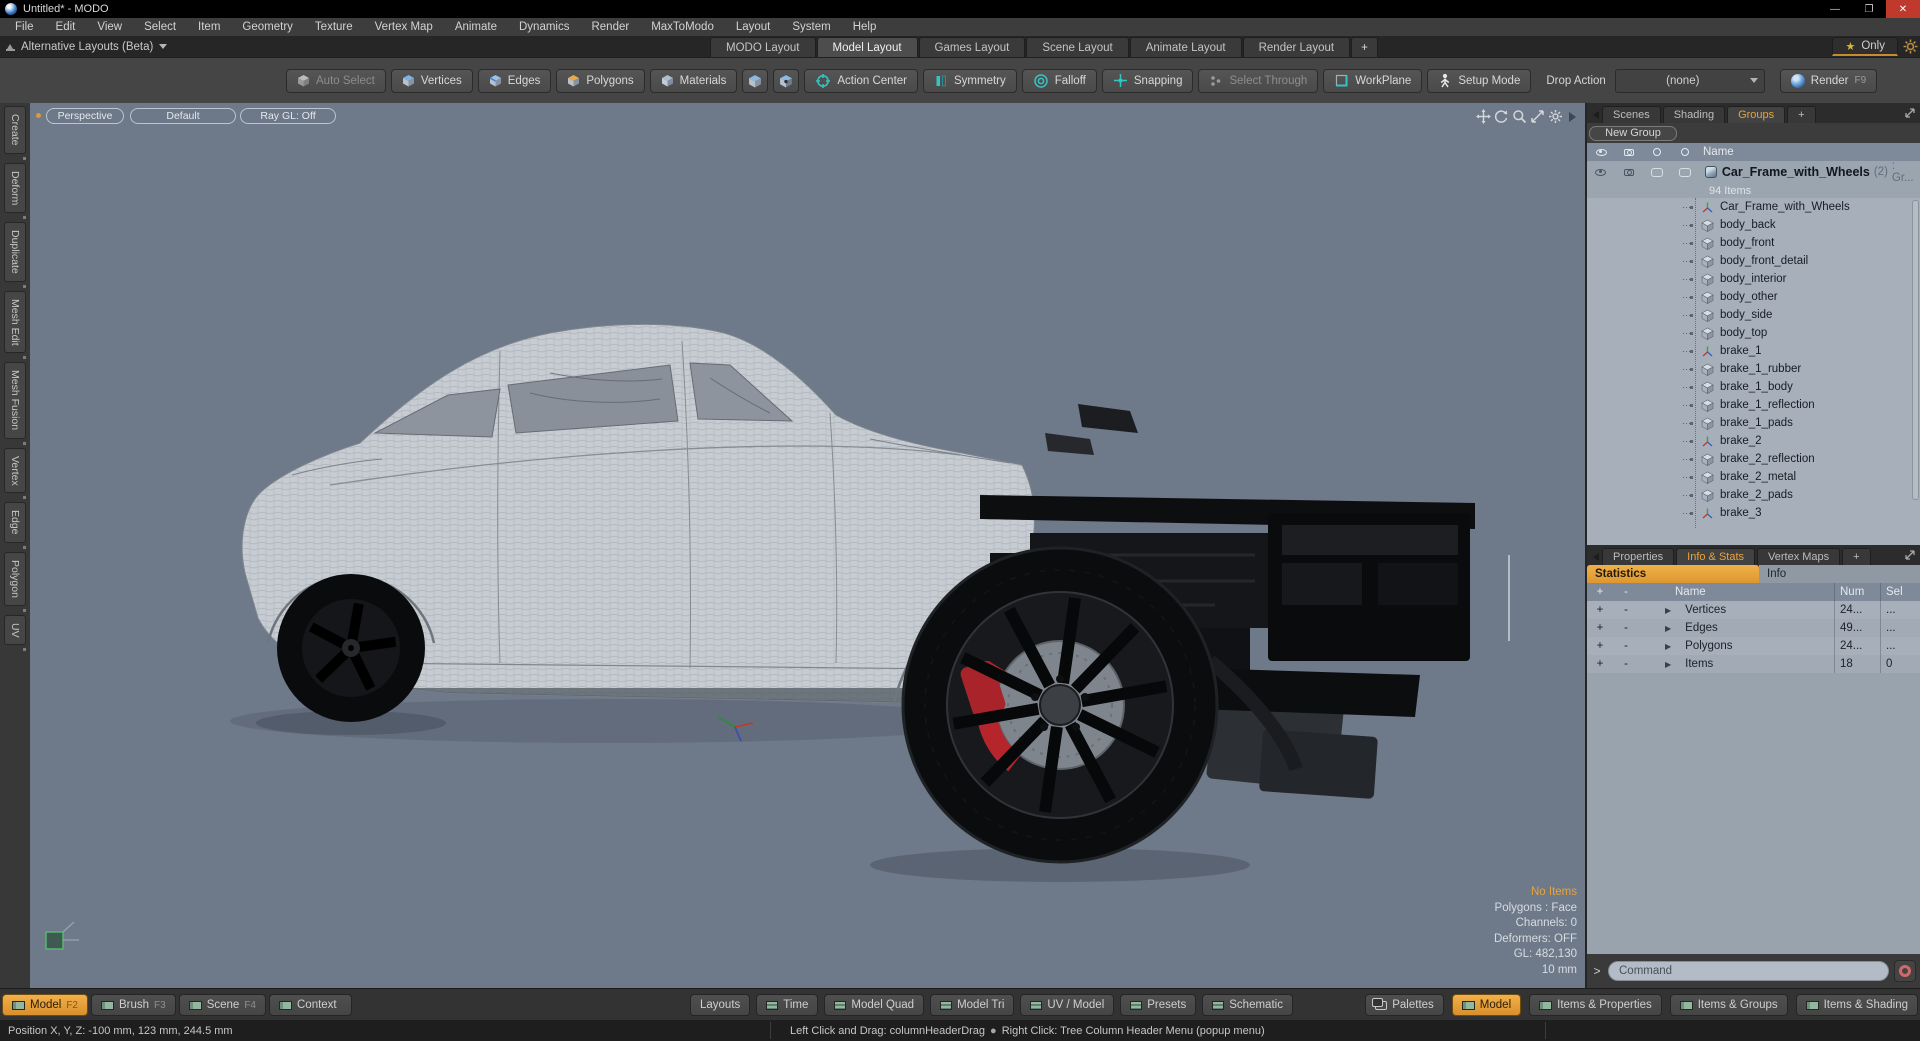  What do you see at coordinates (1594, 557) in the screenshot?
I see `collapse-left-icon` at bounding box center [1594, 557].